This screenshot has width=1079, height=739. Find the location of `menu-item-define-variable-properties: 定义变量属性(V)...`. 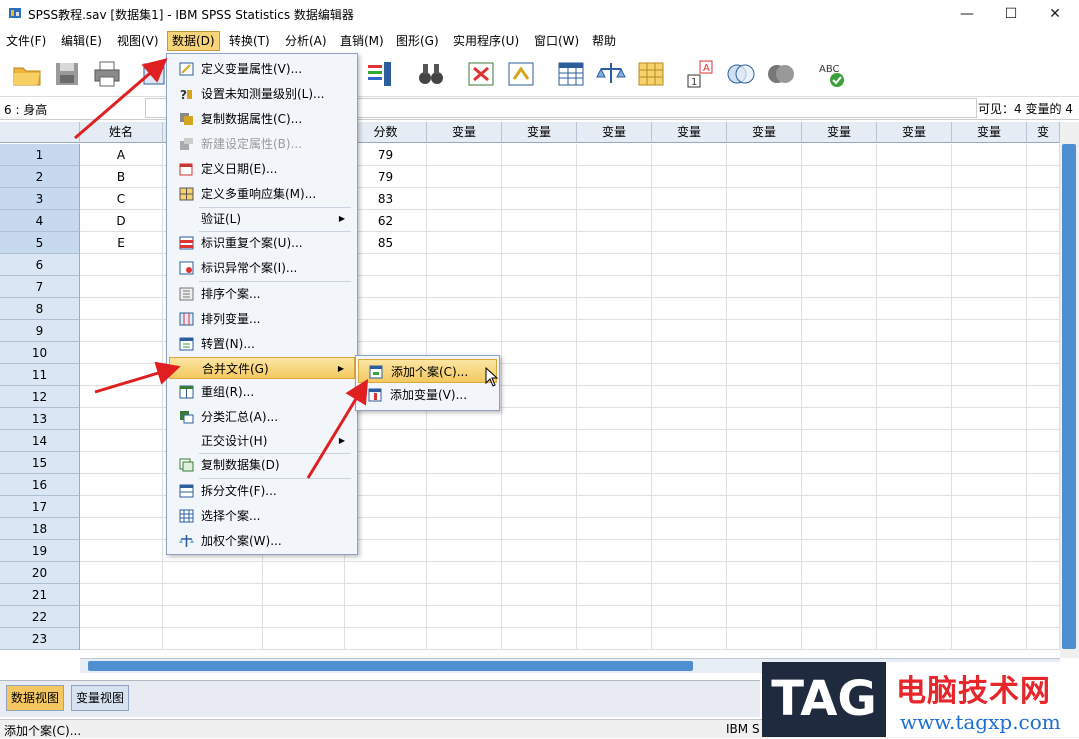

menu-item-define-variable-properties: 定义变量属性(V)... is located at coordinates (262, 69).